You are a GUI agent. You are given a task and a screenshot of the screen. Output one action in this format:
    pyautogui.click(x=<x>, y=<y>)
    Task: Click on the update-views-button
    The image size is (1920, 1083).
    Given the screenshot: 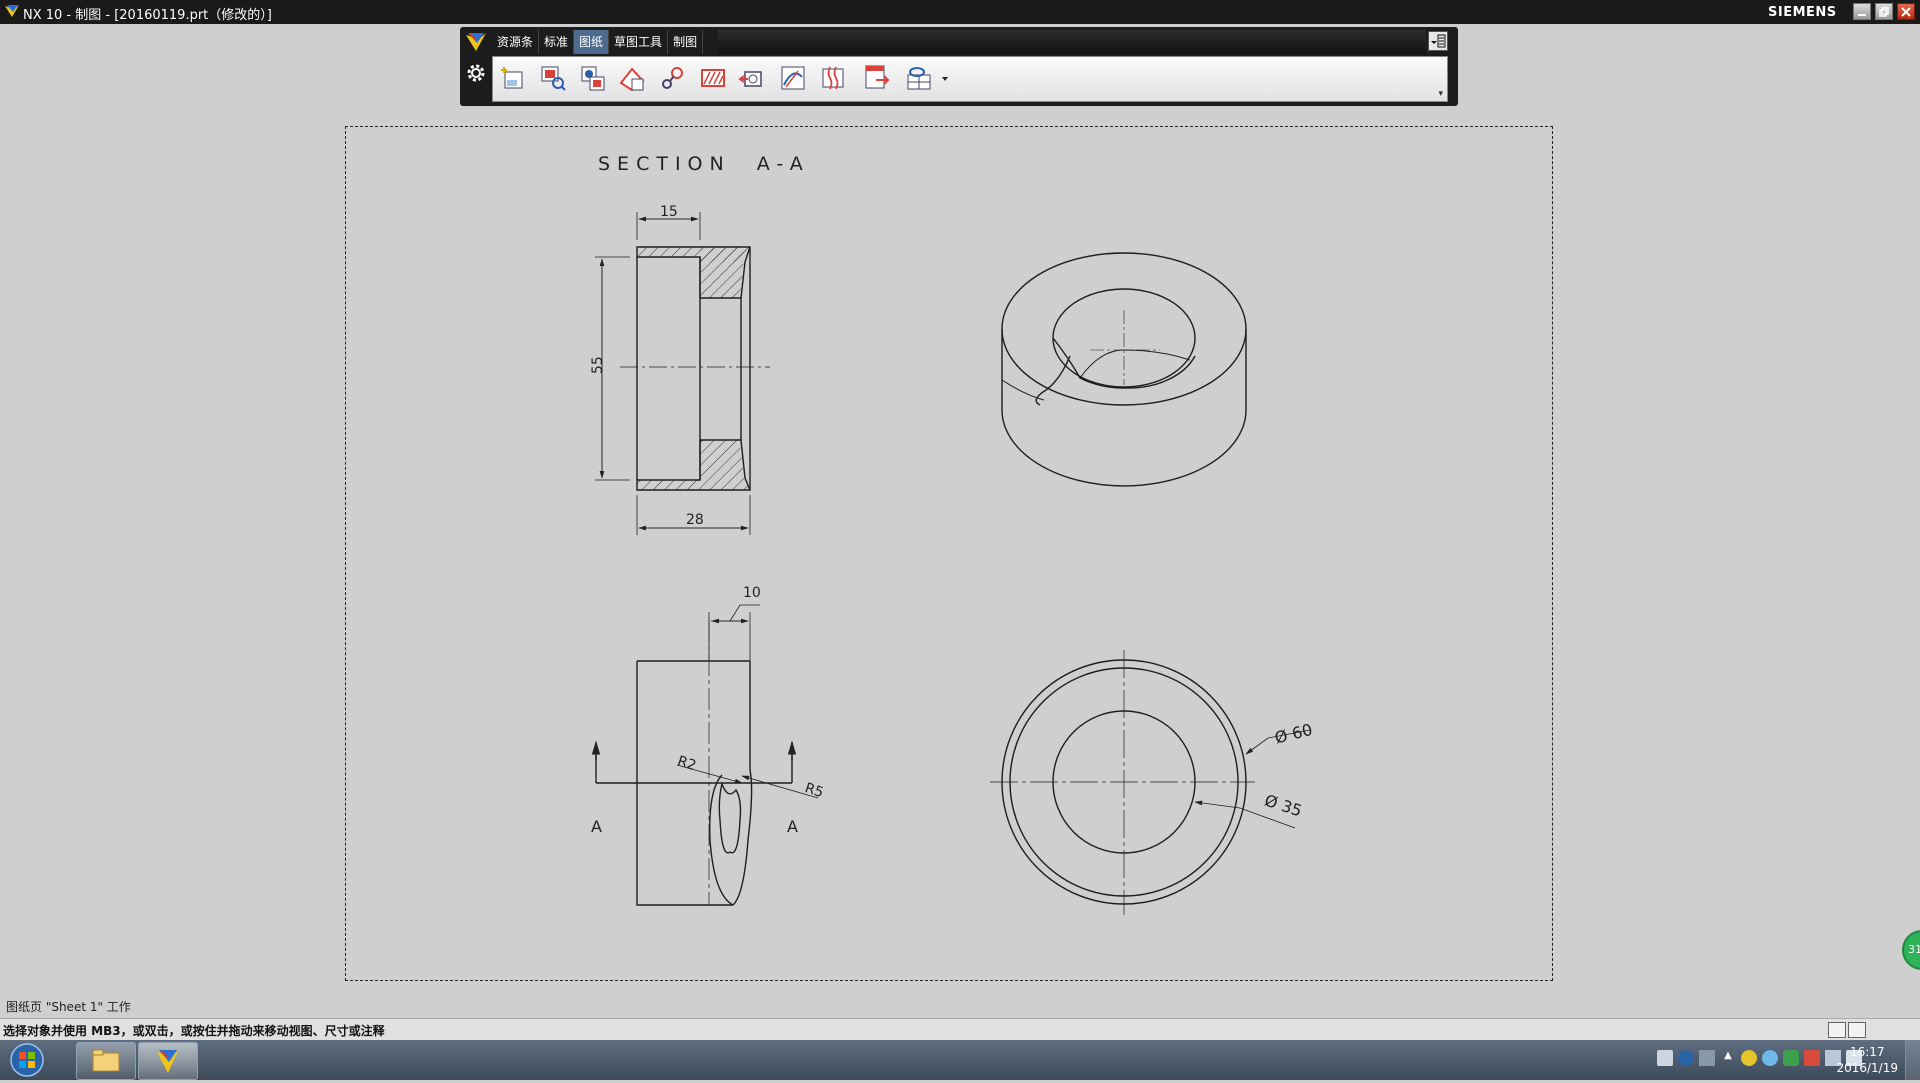 What is the action you would take?
    pyautogui.click(x=877, y=78)
    